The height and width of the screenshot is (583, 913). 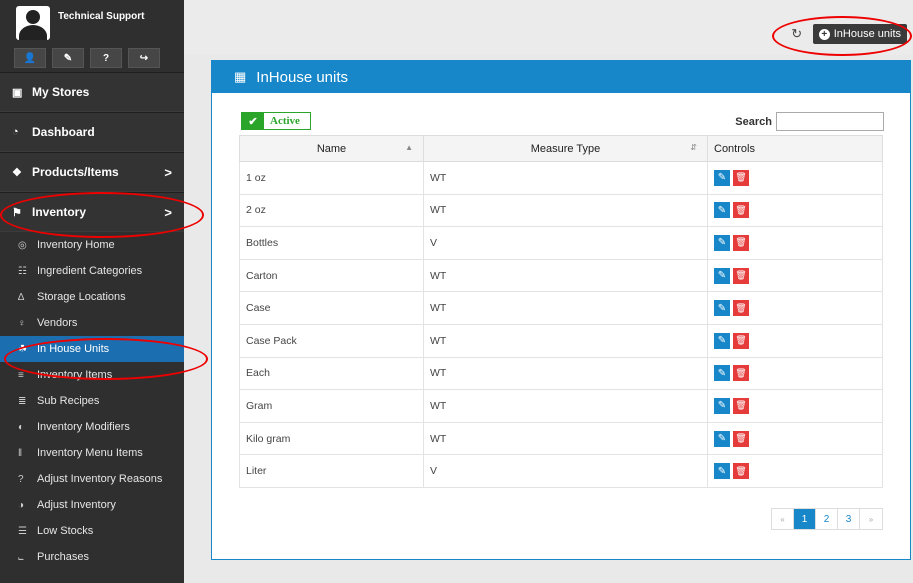 I want to click on sidebar-item-adjust-inventory: ◑ Adjust Inventory, so click(x=92, y=505).